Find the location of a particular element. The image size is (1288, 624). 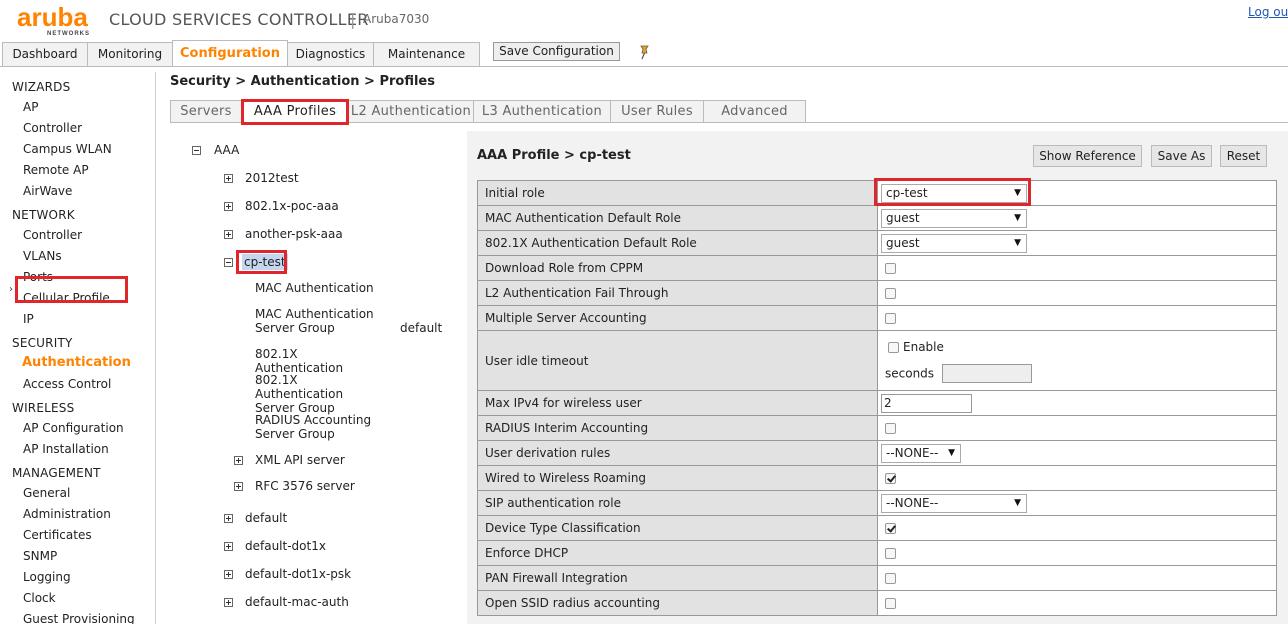

tree-root-aaa: AAA is located at coordinates (226, 150).